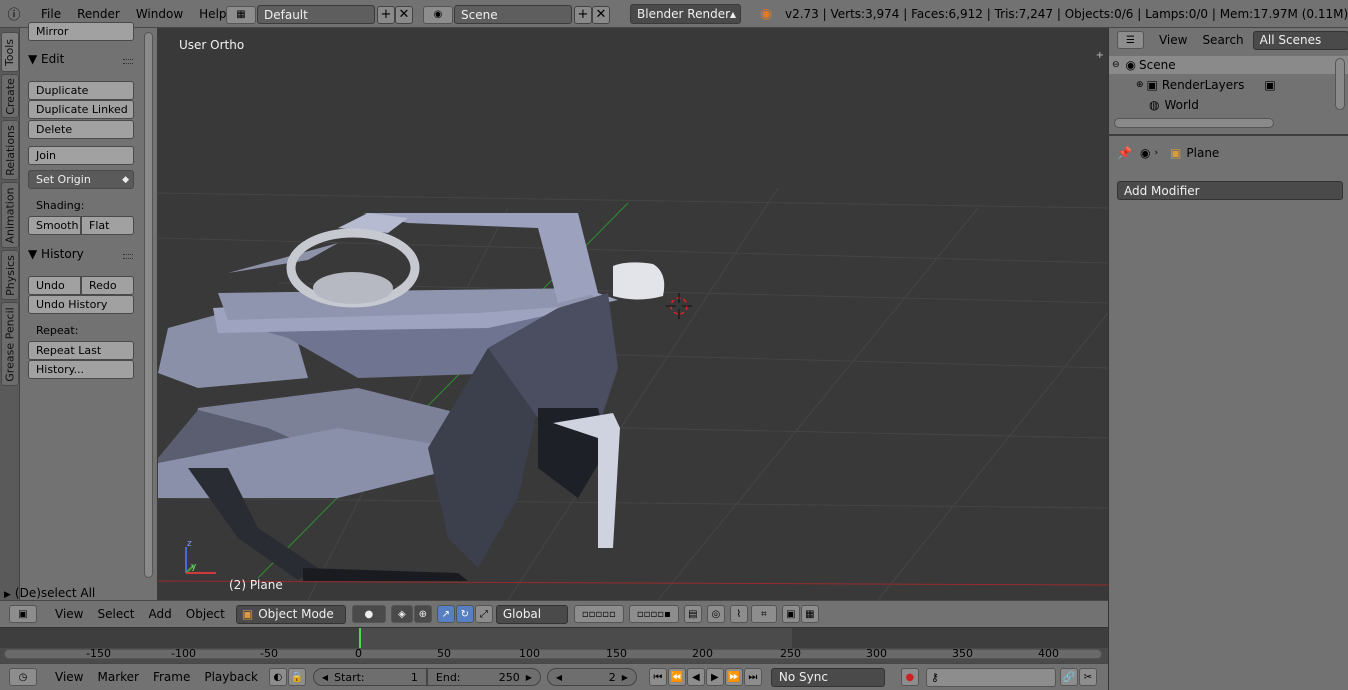 The width and height of the screenshot is (1348, 690). What do you see at coordinates (54, 225) in the screenshot?
I see `smooth-button: Smooth` at bounding box center [54, 225].